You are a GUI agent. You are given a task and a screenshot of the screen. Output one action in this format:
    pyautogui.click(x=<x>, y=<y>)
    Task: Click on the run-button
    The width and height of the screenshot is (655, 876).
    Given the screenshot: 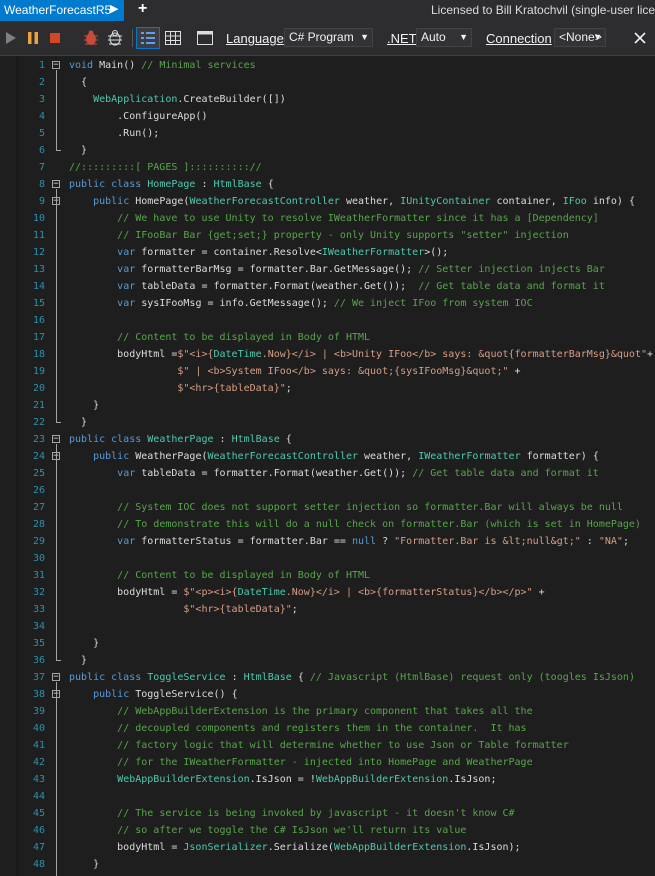 What is the action you would take?
    pyautogui.click(x=11, y=38)
    